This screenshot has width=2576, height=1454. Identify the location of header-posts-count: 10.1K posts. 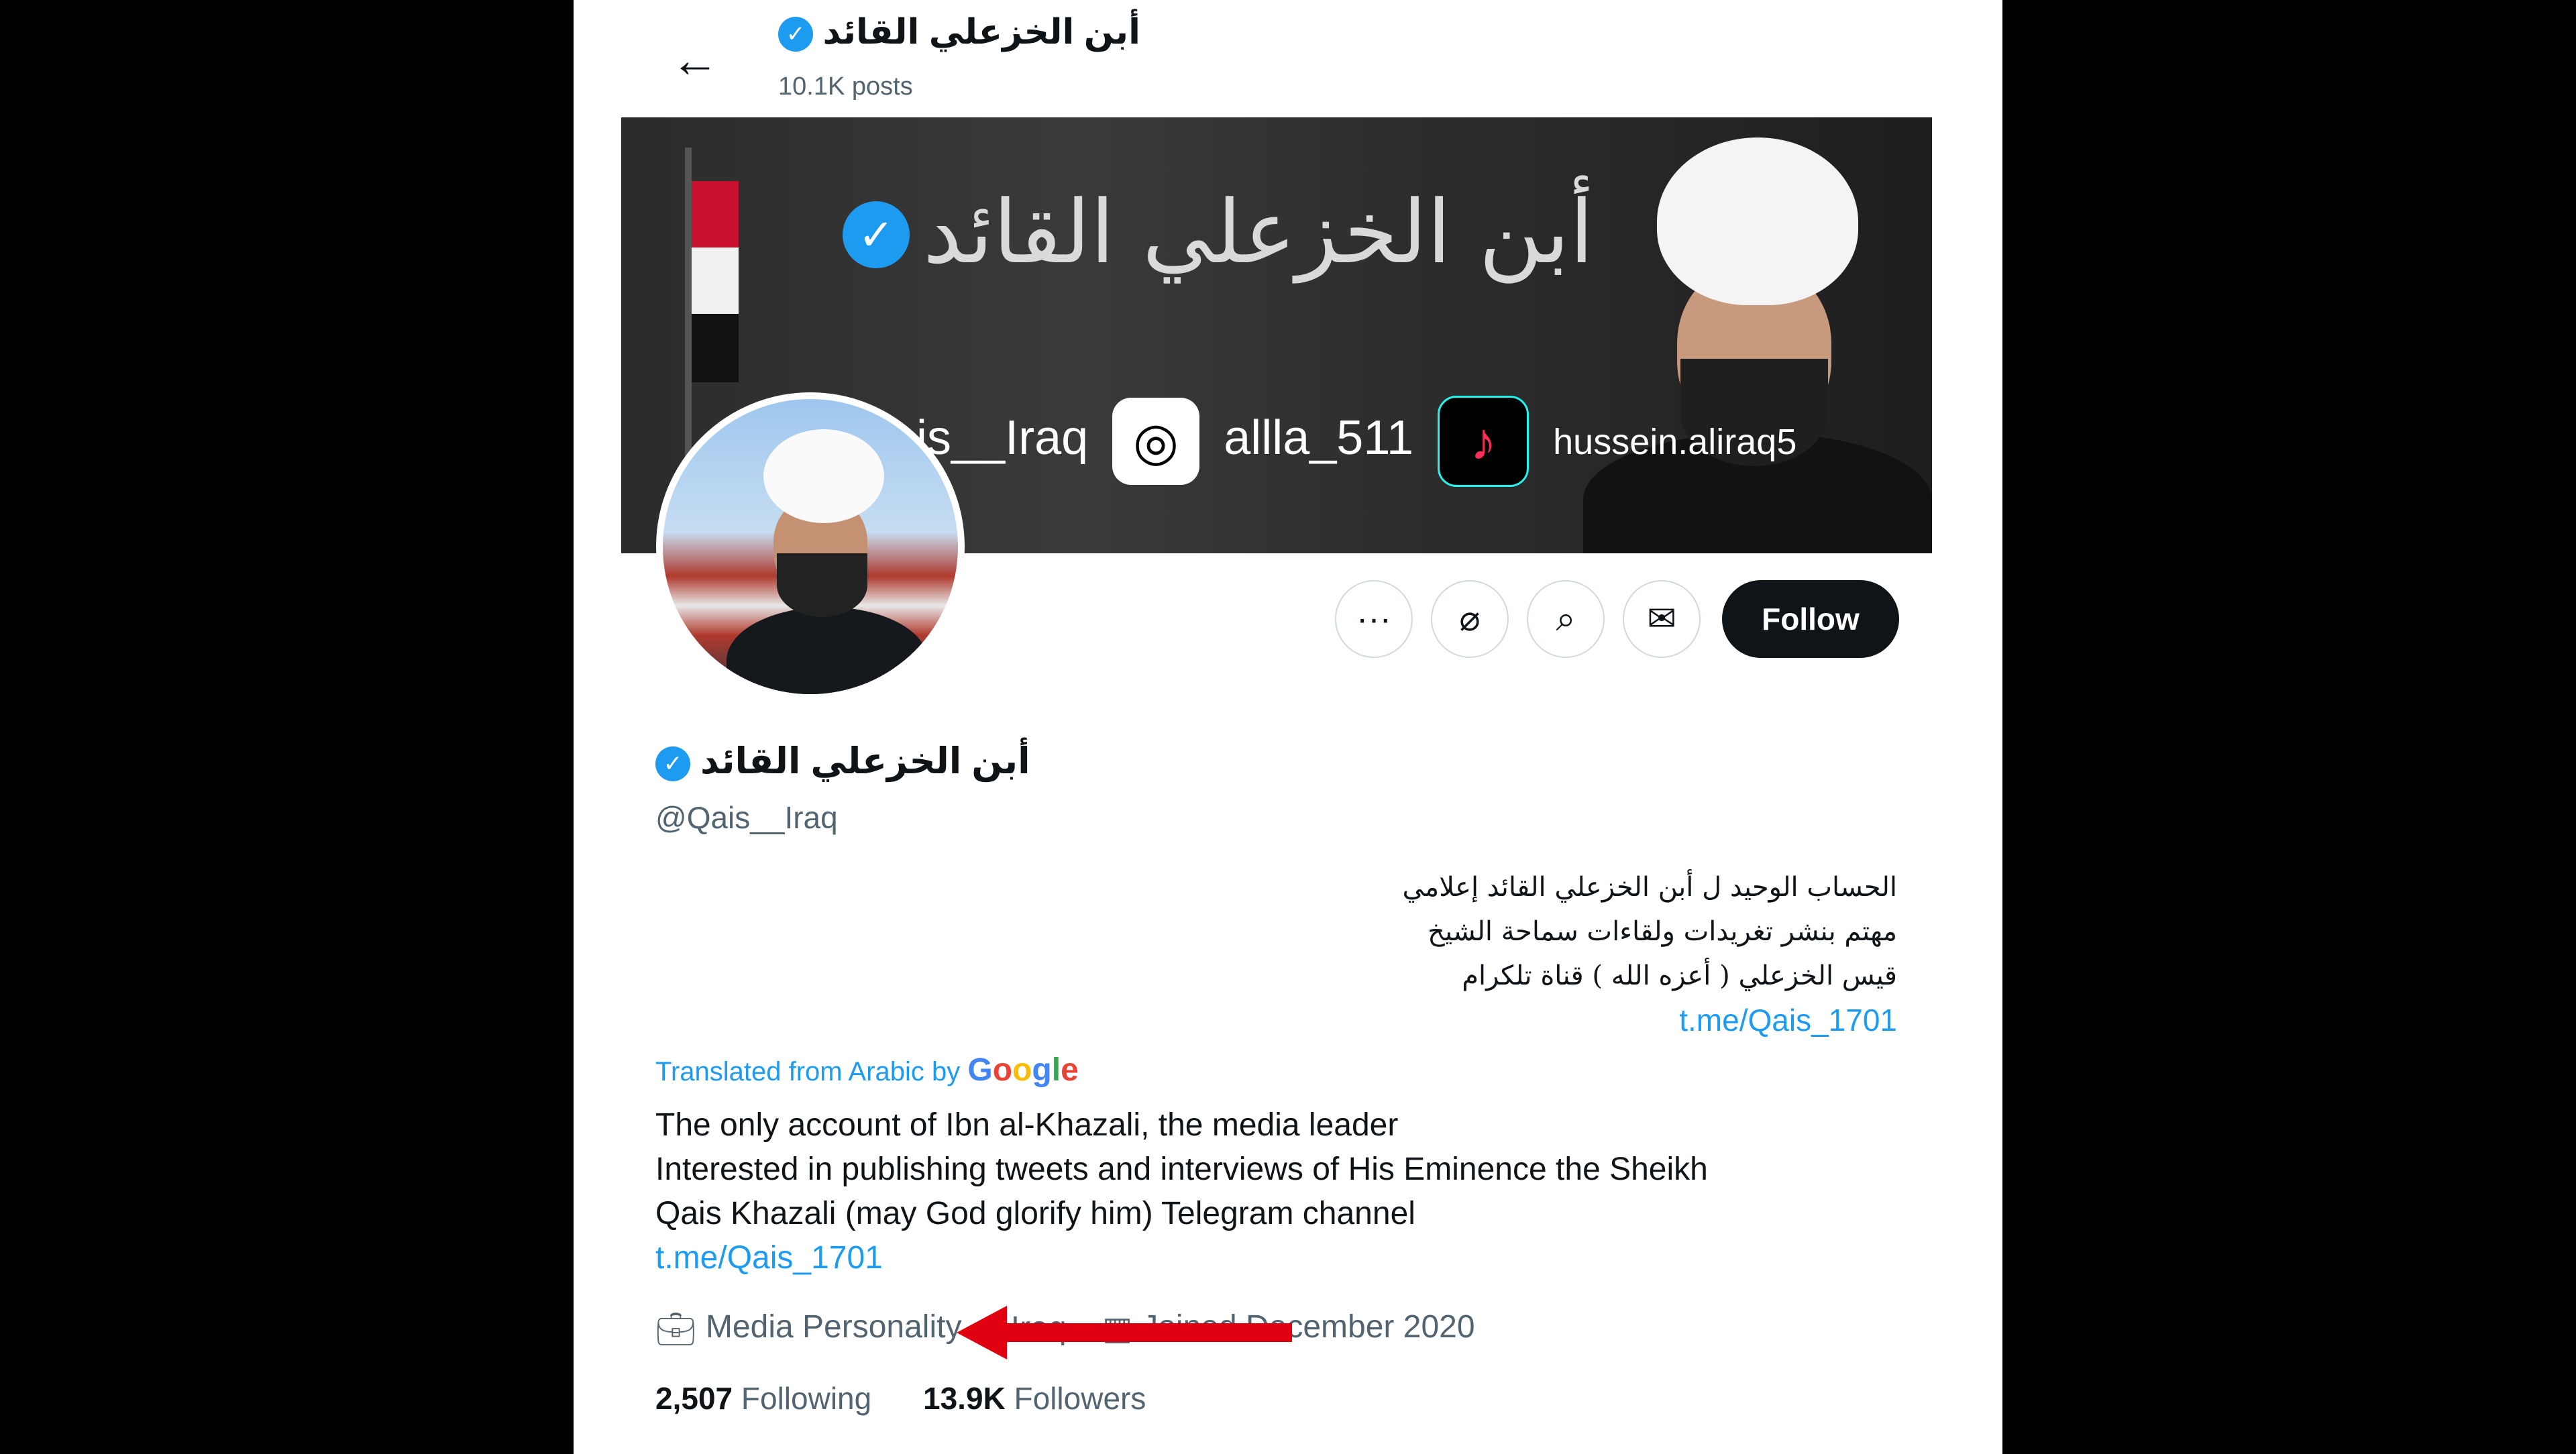
(845, 86).